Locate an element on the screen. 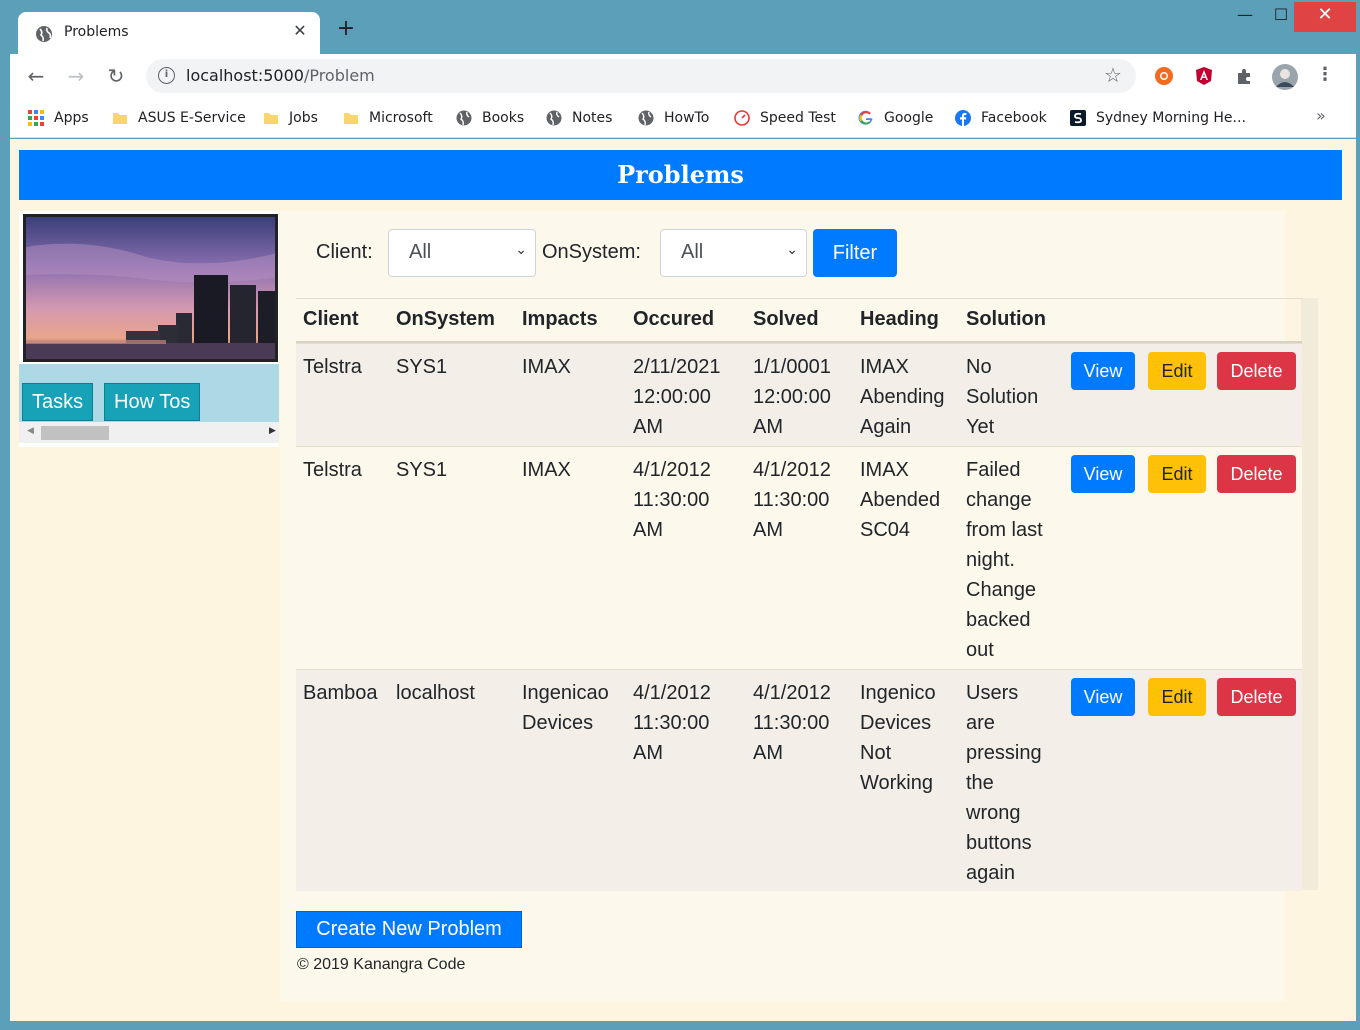  bookmark-star-icon: ☆ is located at coordinates (1113, 75).